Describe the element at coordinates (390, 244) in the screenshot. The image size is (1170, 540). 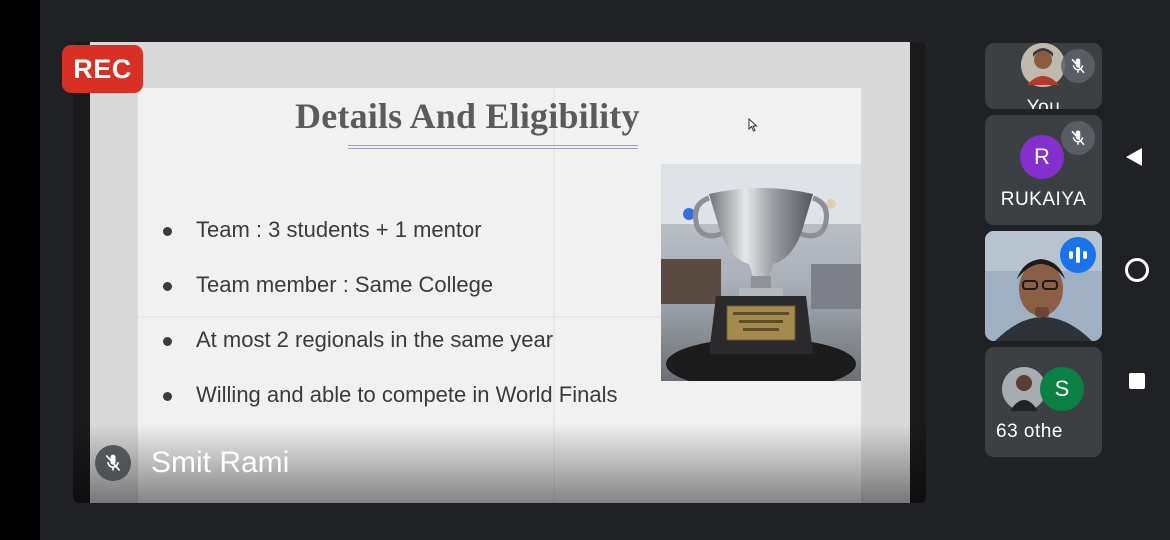
I see `slide-bullet: Team : 3 students + 1 mentor` at that location.